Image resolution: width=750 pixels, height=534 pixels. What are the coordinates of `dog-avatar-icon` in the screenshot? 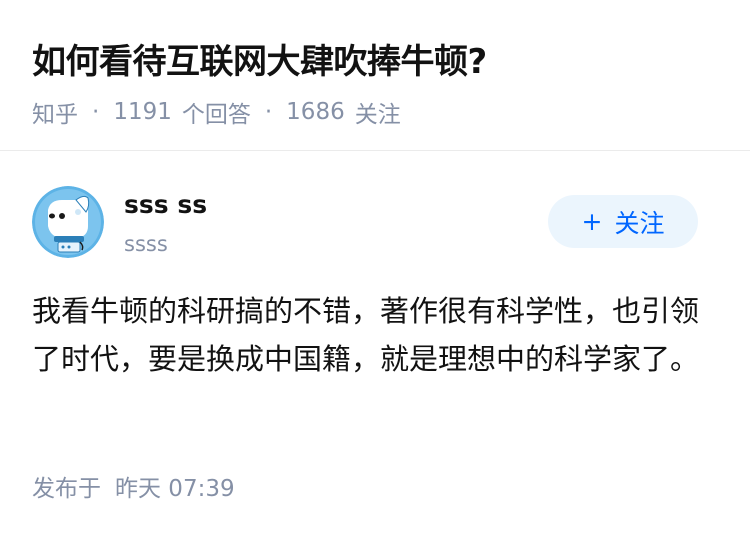 It's located at (68, 222).